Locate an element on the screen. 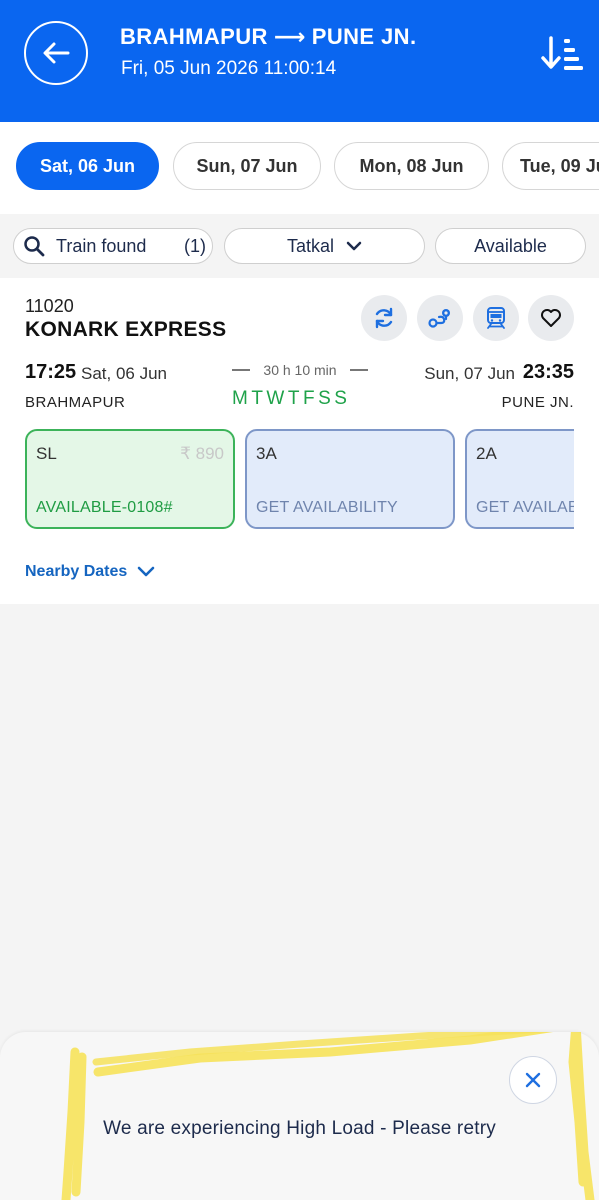  date-tab-sun-07: Sun, 07 Jun is located at coordinates (247, 166).